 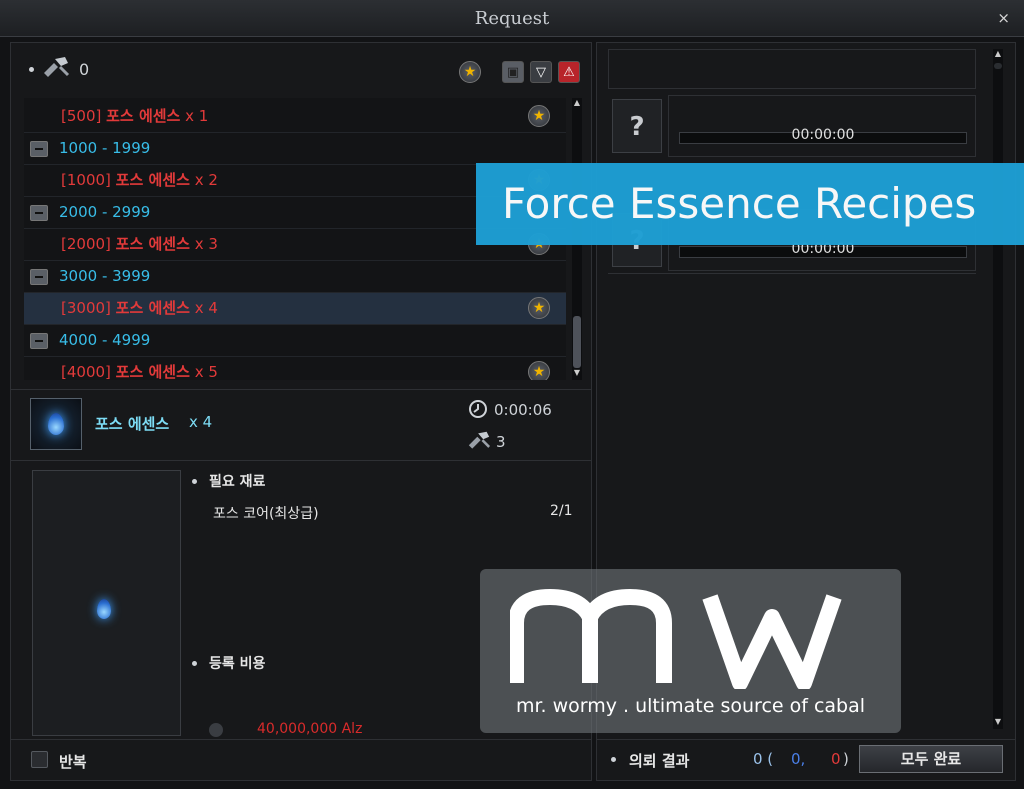 What do you see at coordinates (206, 244) in the screenshot?
I see `recipe-qty: x 3` at bounding box center [206, 244].